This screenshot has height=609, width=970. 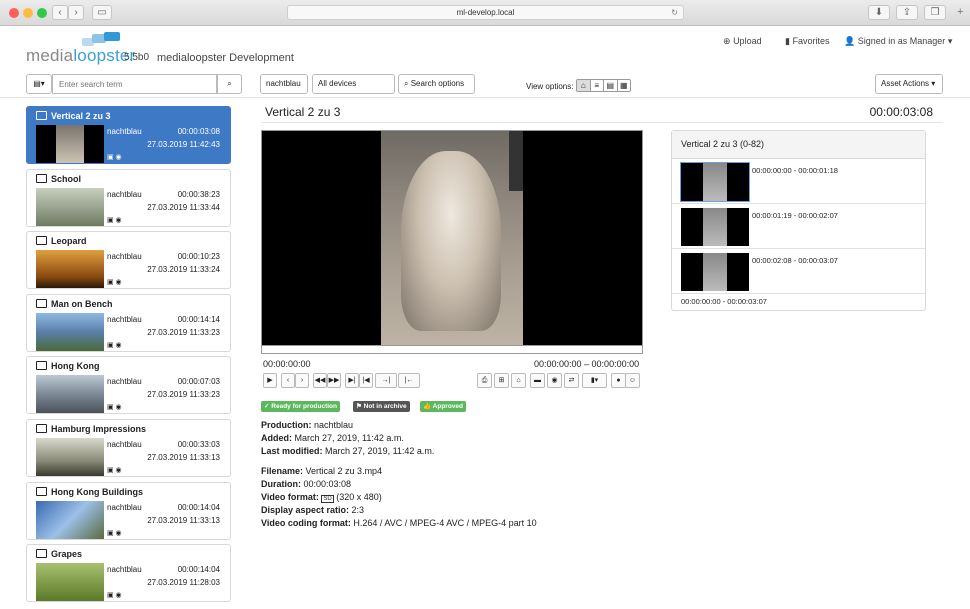 I want to click on search-options-button: ⌕ Search options, so click(x=436, y=84).